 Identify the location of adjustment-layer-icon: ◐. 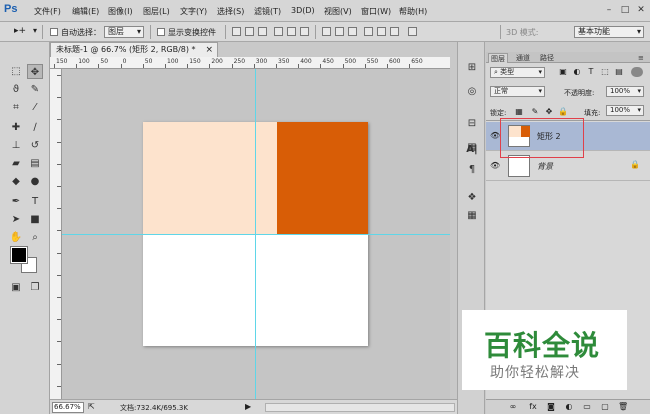
(569, 407).